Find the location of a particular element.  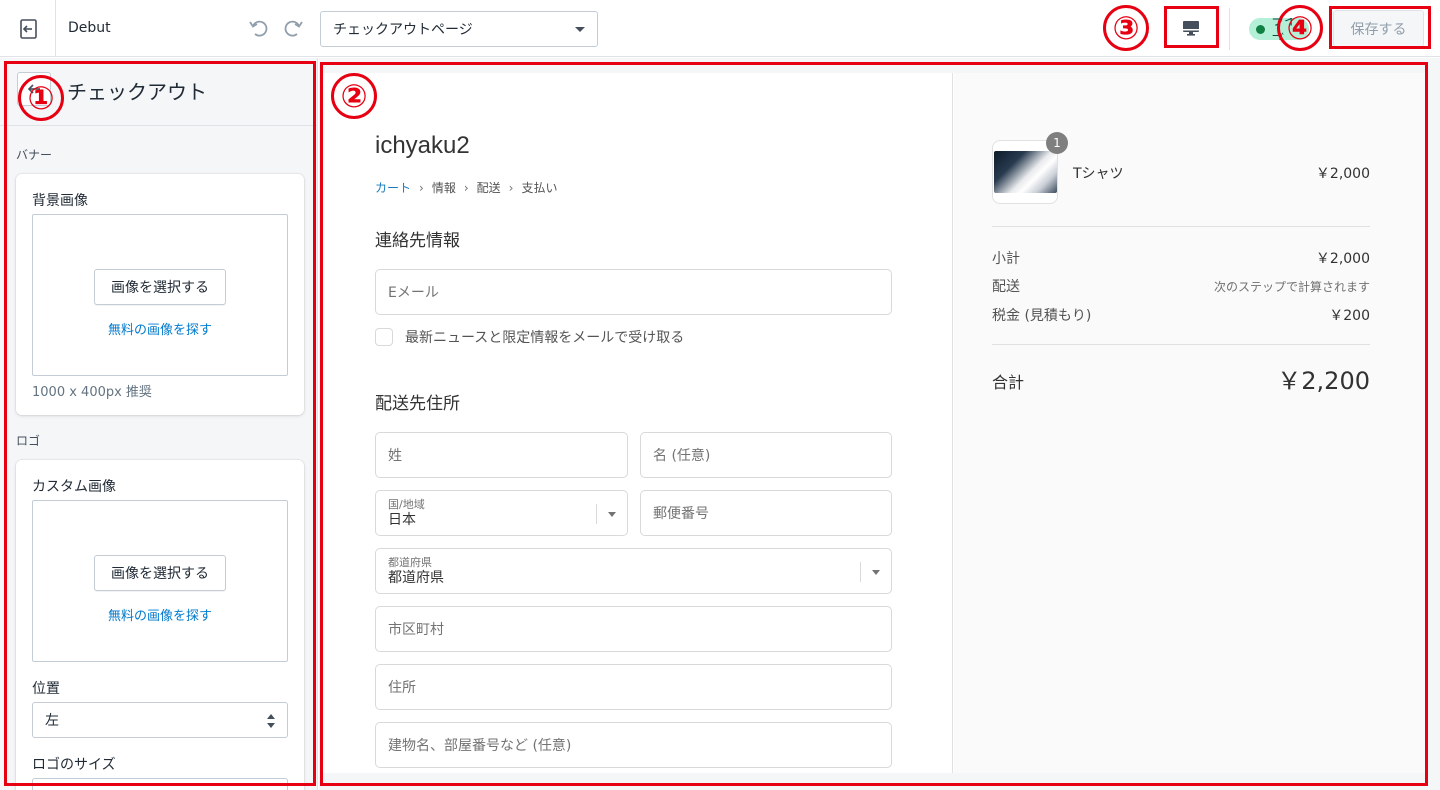

last-name-field: 姓 is located at coordinates (501, 455).